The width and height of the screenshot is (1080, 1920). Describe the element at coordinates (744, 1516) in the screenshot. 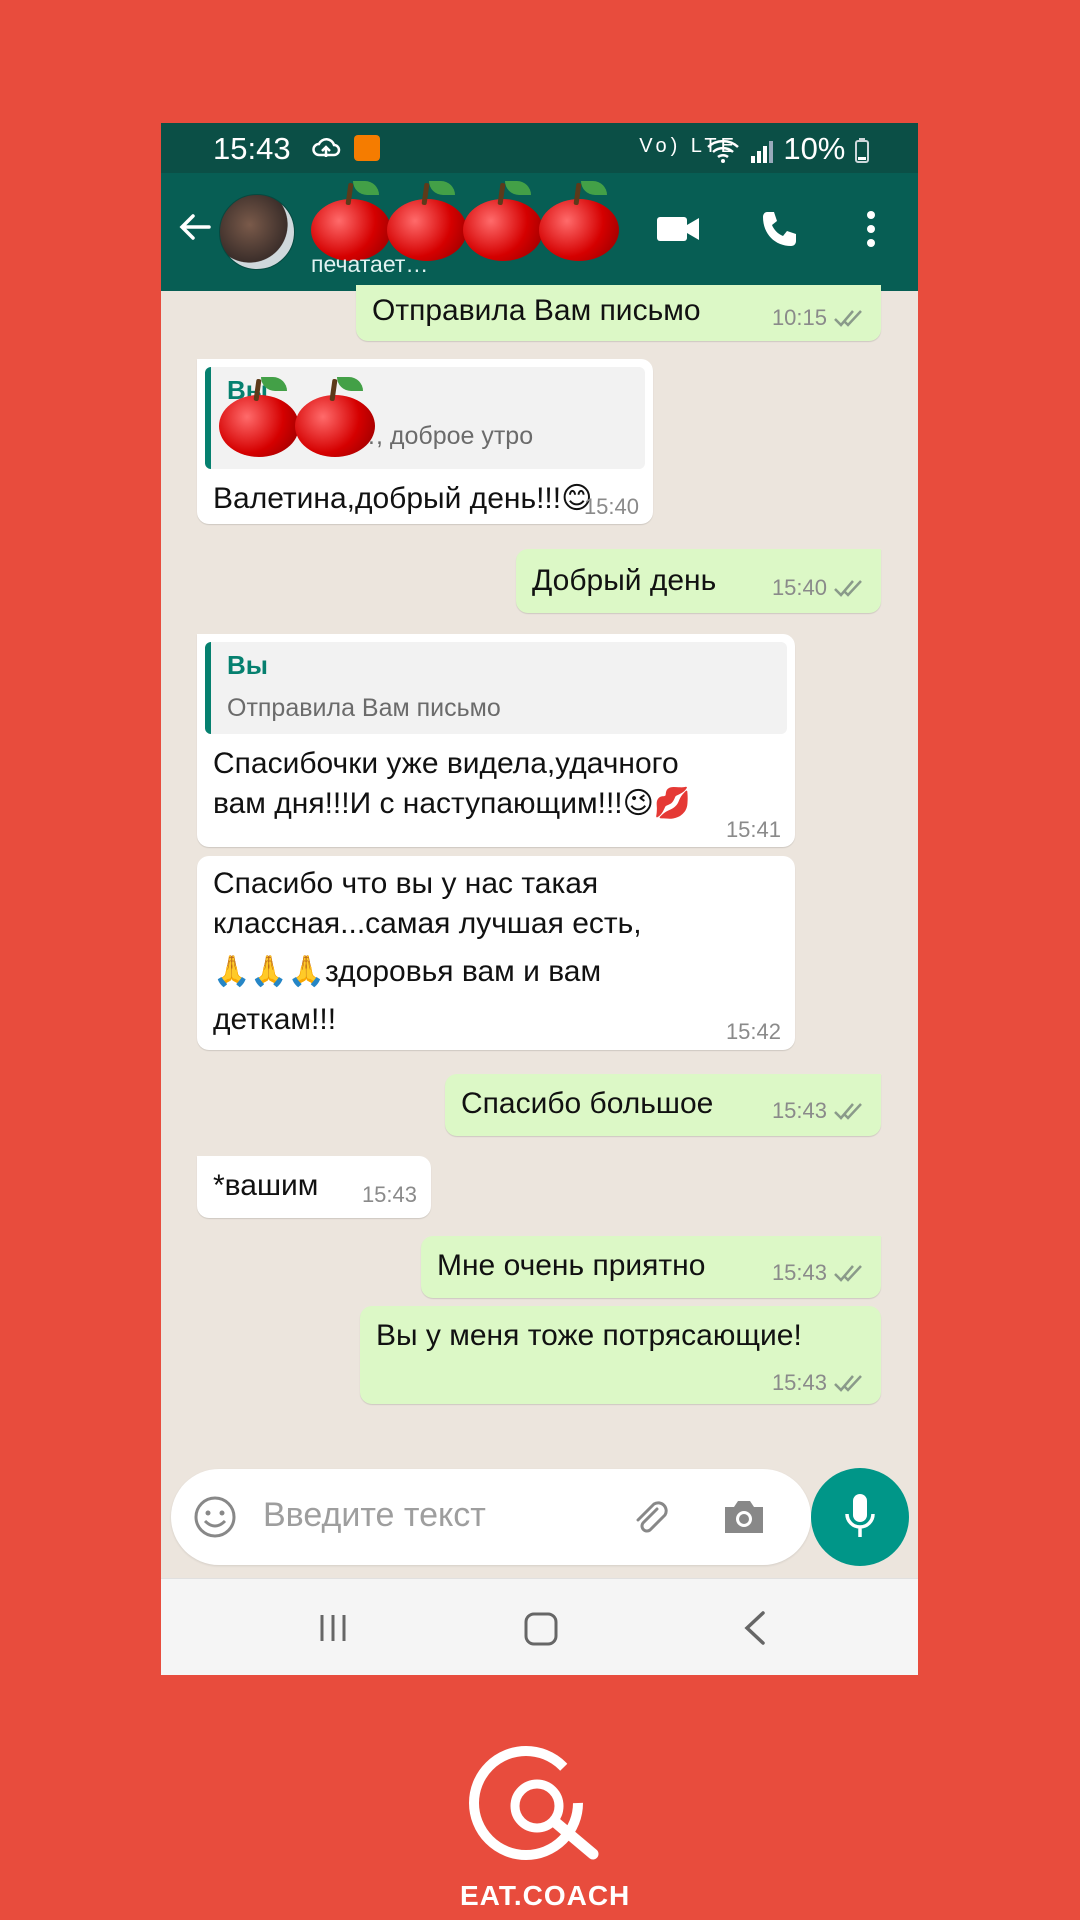

I see `camera-icon` at that location.